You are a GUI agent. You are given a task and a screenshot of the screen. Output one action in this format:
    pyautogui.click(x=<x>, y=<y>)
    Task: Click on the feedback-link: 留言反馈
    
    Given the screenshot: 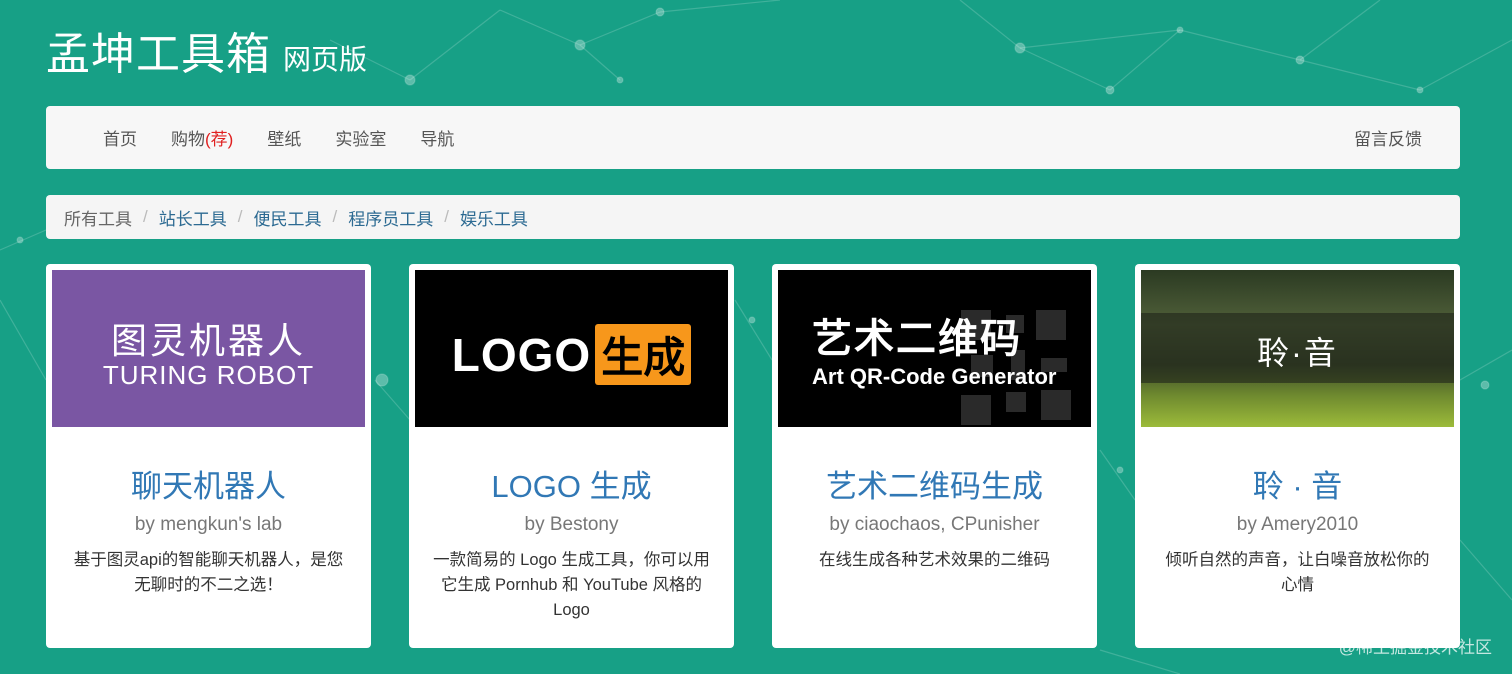 What is the action you would take?
    pyautogui.click(x=1388, y=137)
    